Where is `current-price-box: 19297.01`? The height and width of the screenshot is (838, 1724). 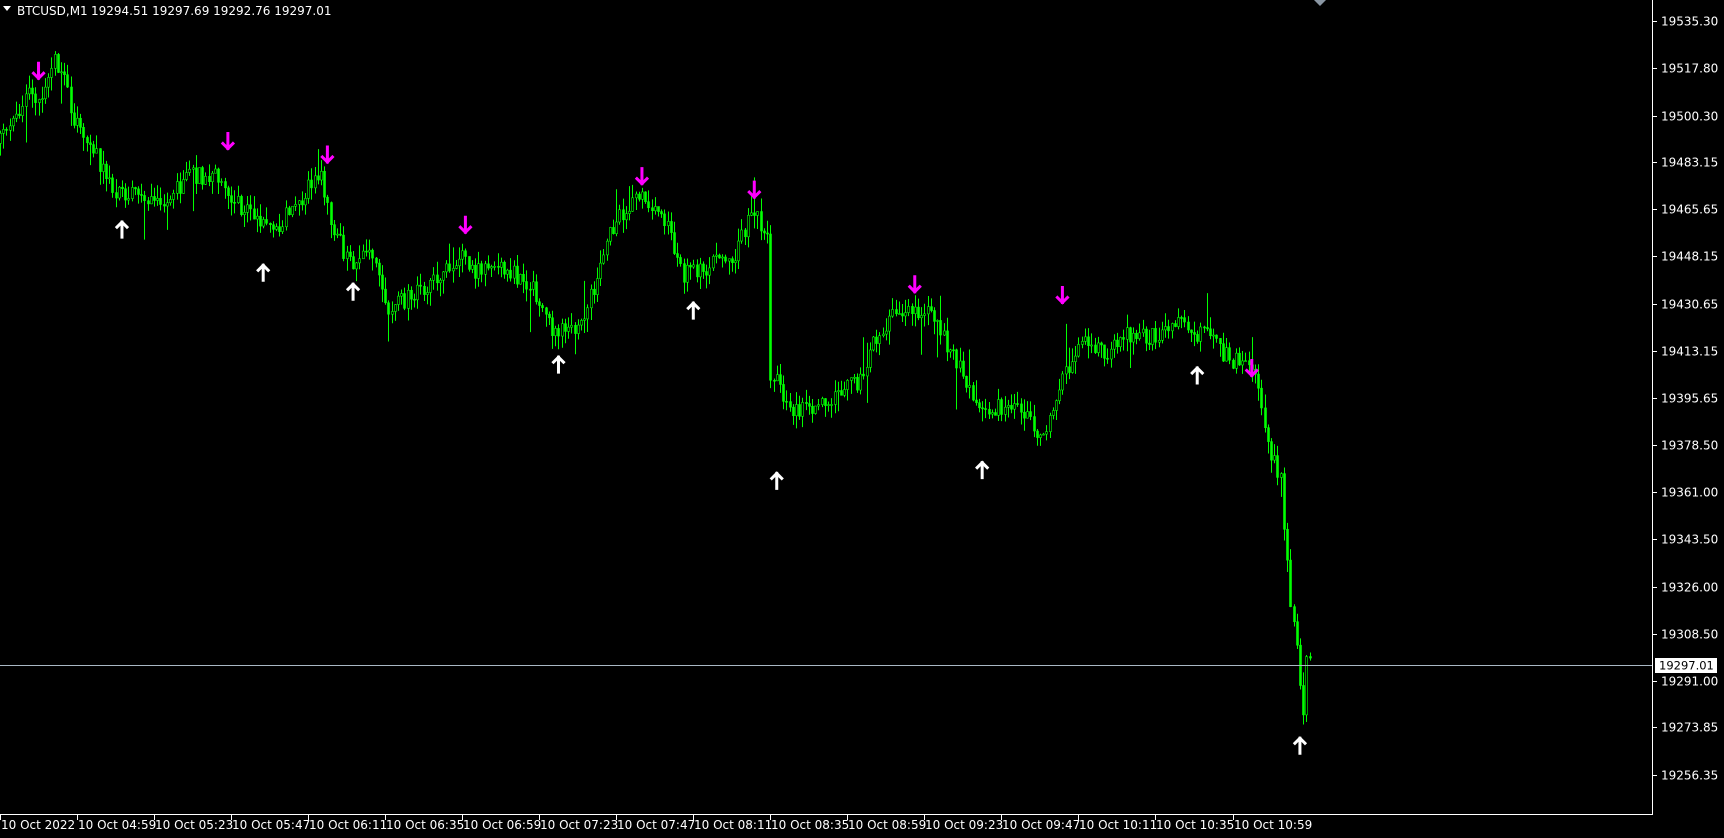
current-price-box: 19297.01 is located at coordinates (1686, 665).